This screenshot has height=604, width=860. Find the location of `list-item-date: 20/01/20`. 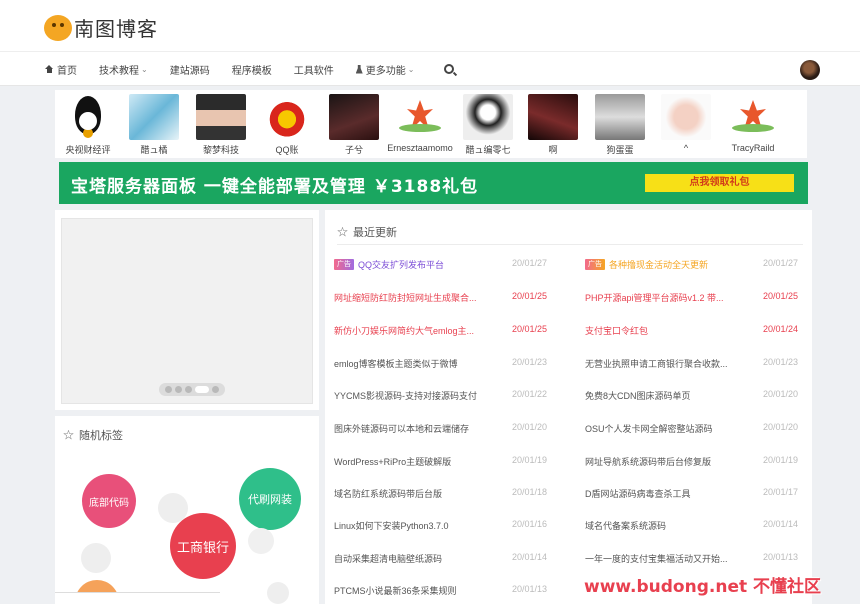

list-item-date: 20/01/20 is located at coordinates (781, 394).